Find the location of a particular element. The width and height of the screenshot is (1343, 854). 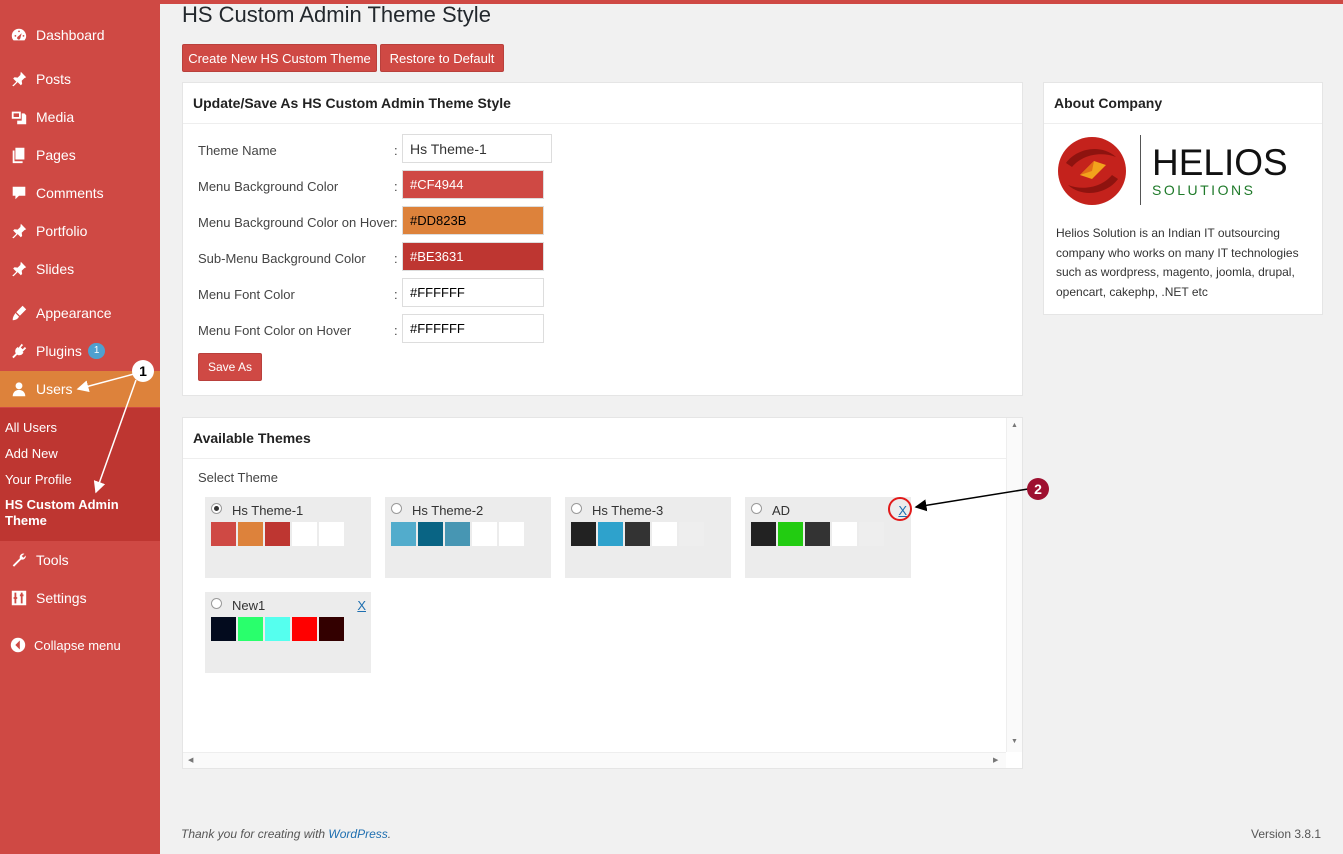

portfolio-icon is located at coordinates (19, 231).